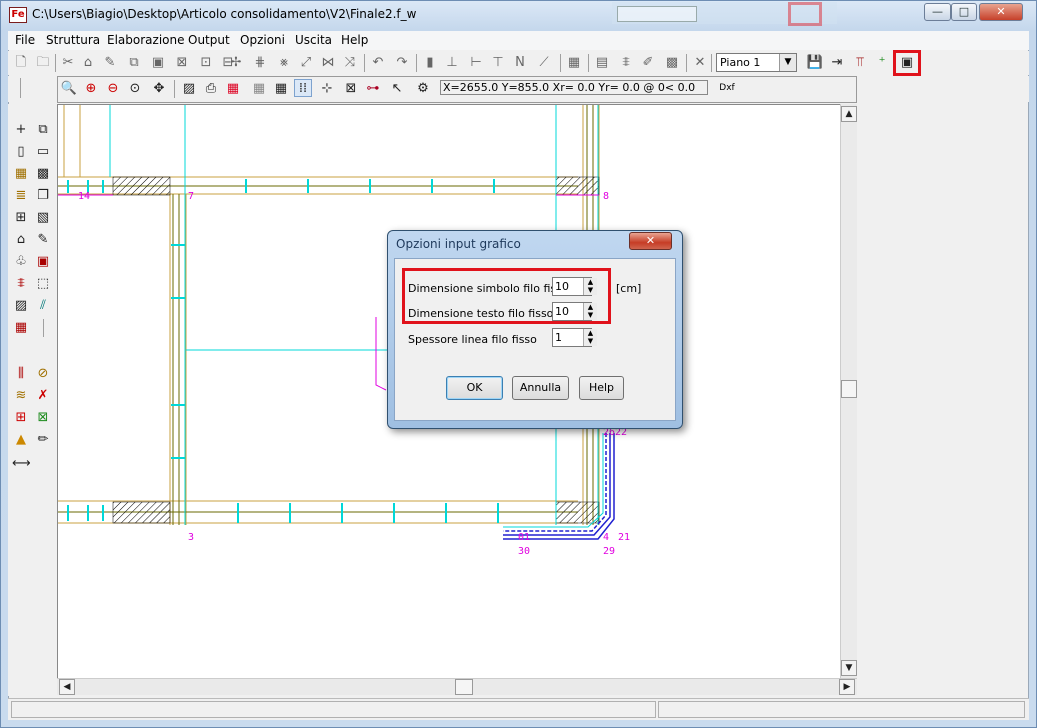 Image resolution: width=1037 pixels, height=728 pixels. Describe the element at coordinates (67, 687) in the screenshot. I see `scroll-left-icon: ◀` at that location.